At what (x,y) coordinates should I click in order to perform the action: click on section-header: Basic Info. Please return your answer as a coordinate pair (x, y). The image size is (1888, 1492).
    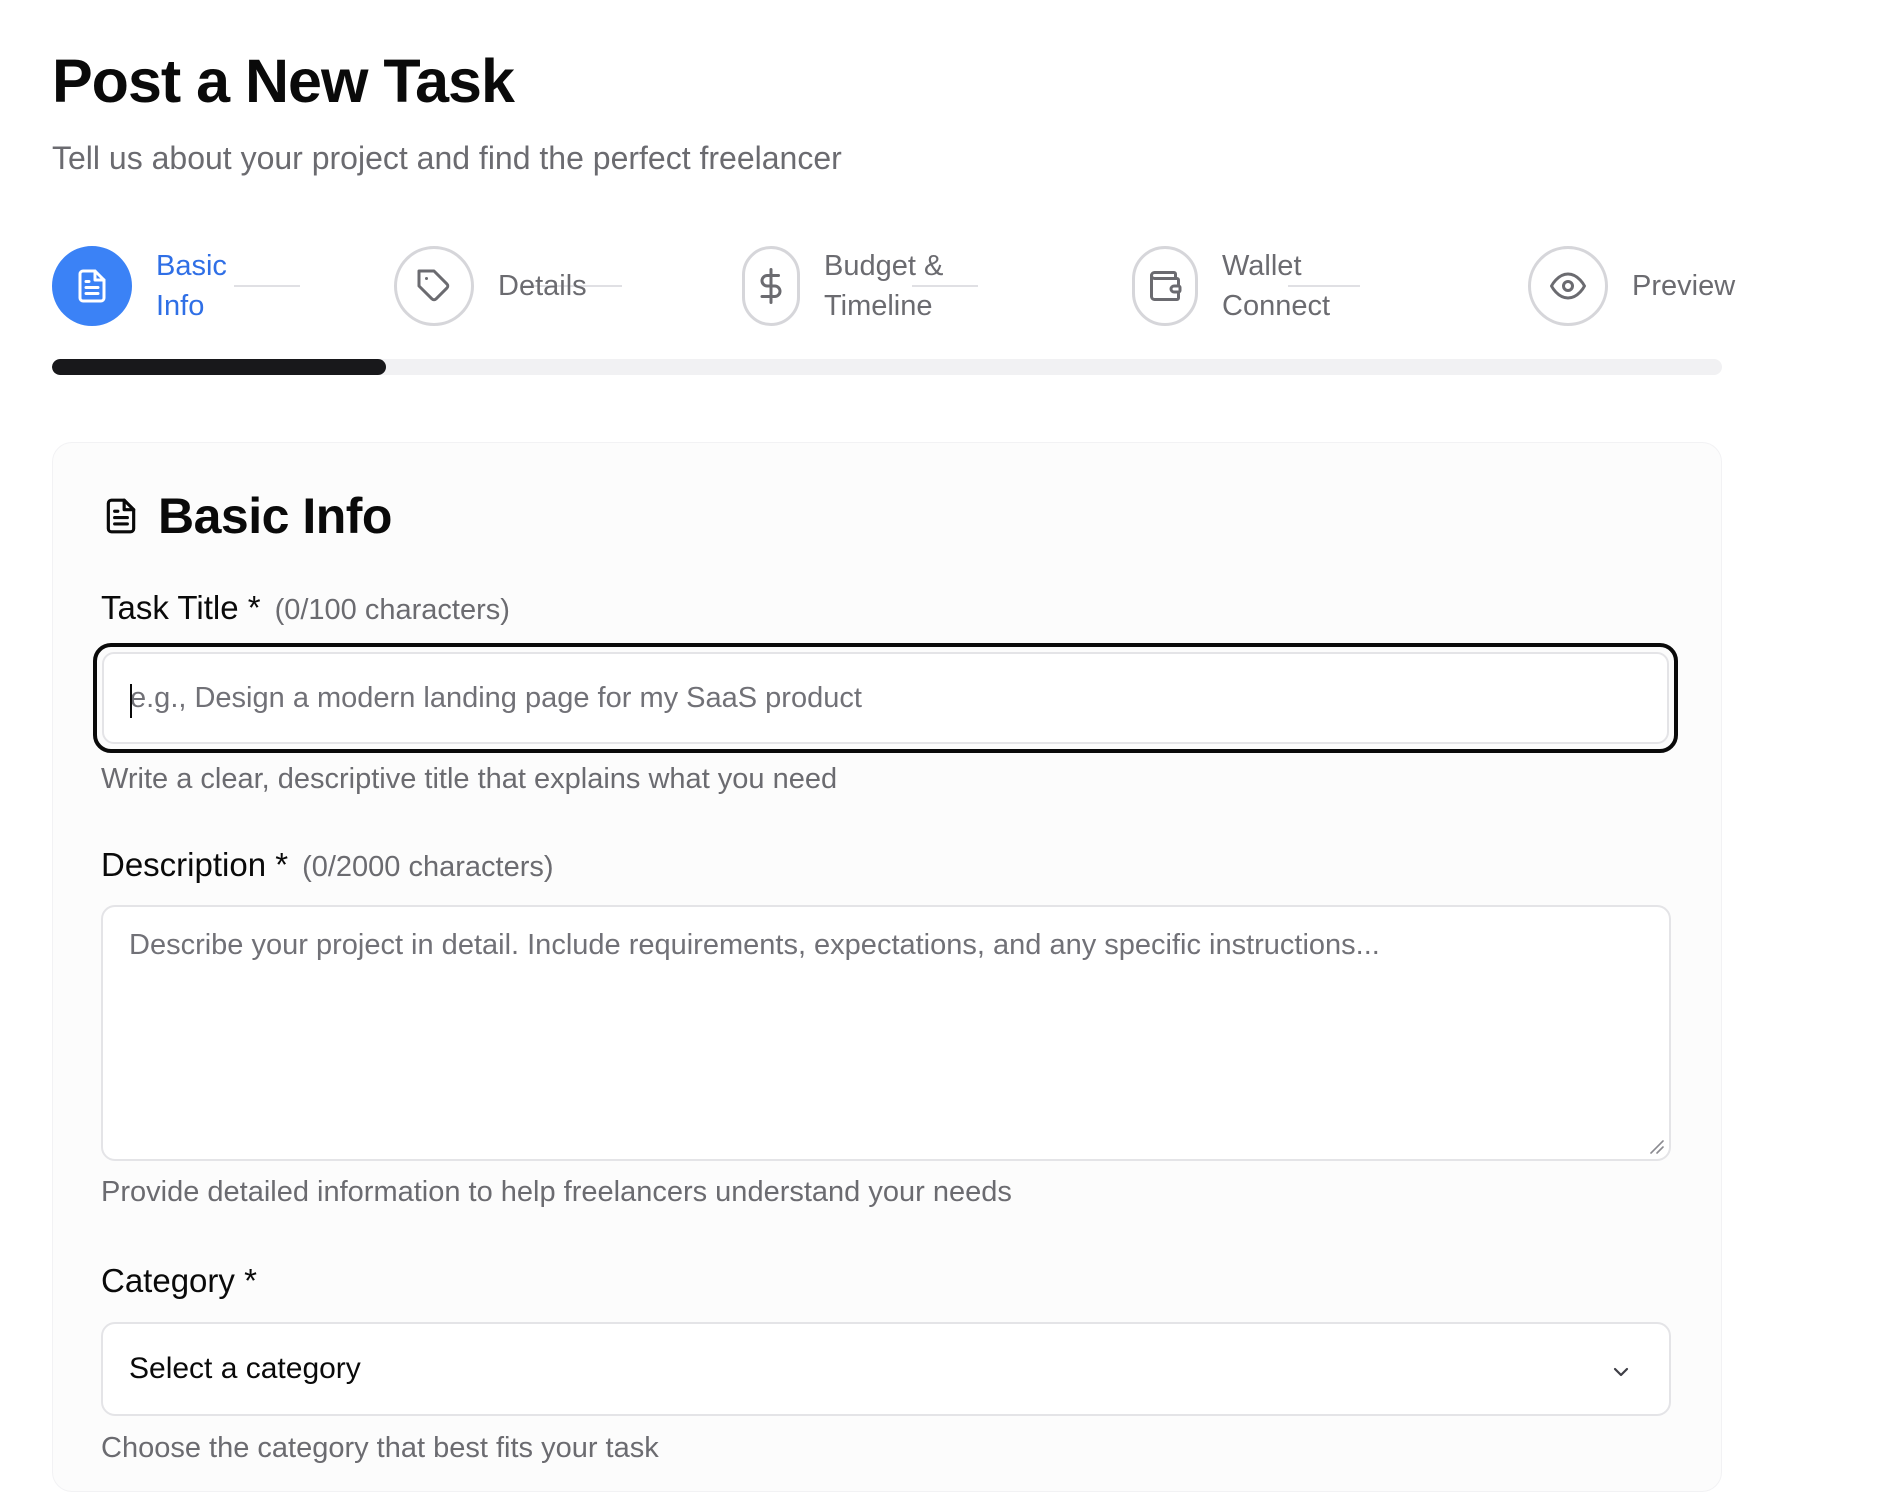
    Looking at the image, I should click on (247, 516).